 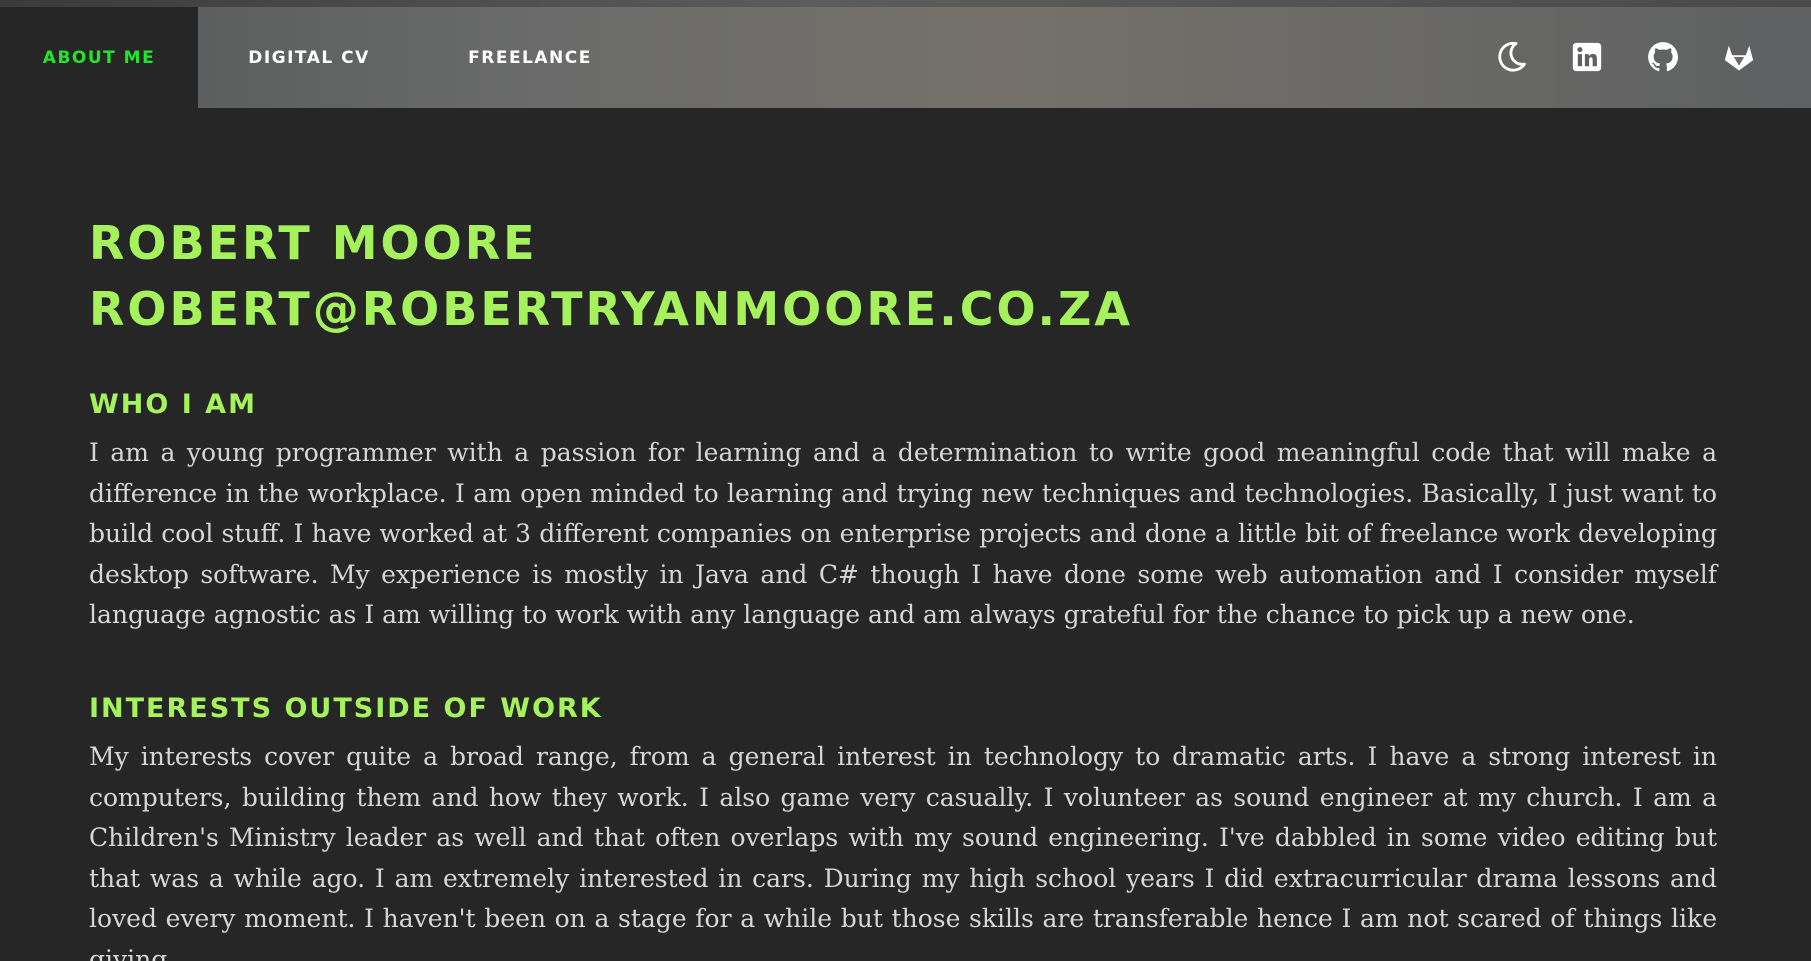 I want to click on gitlab-icon, so click(x=1739, y=57).